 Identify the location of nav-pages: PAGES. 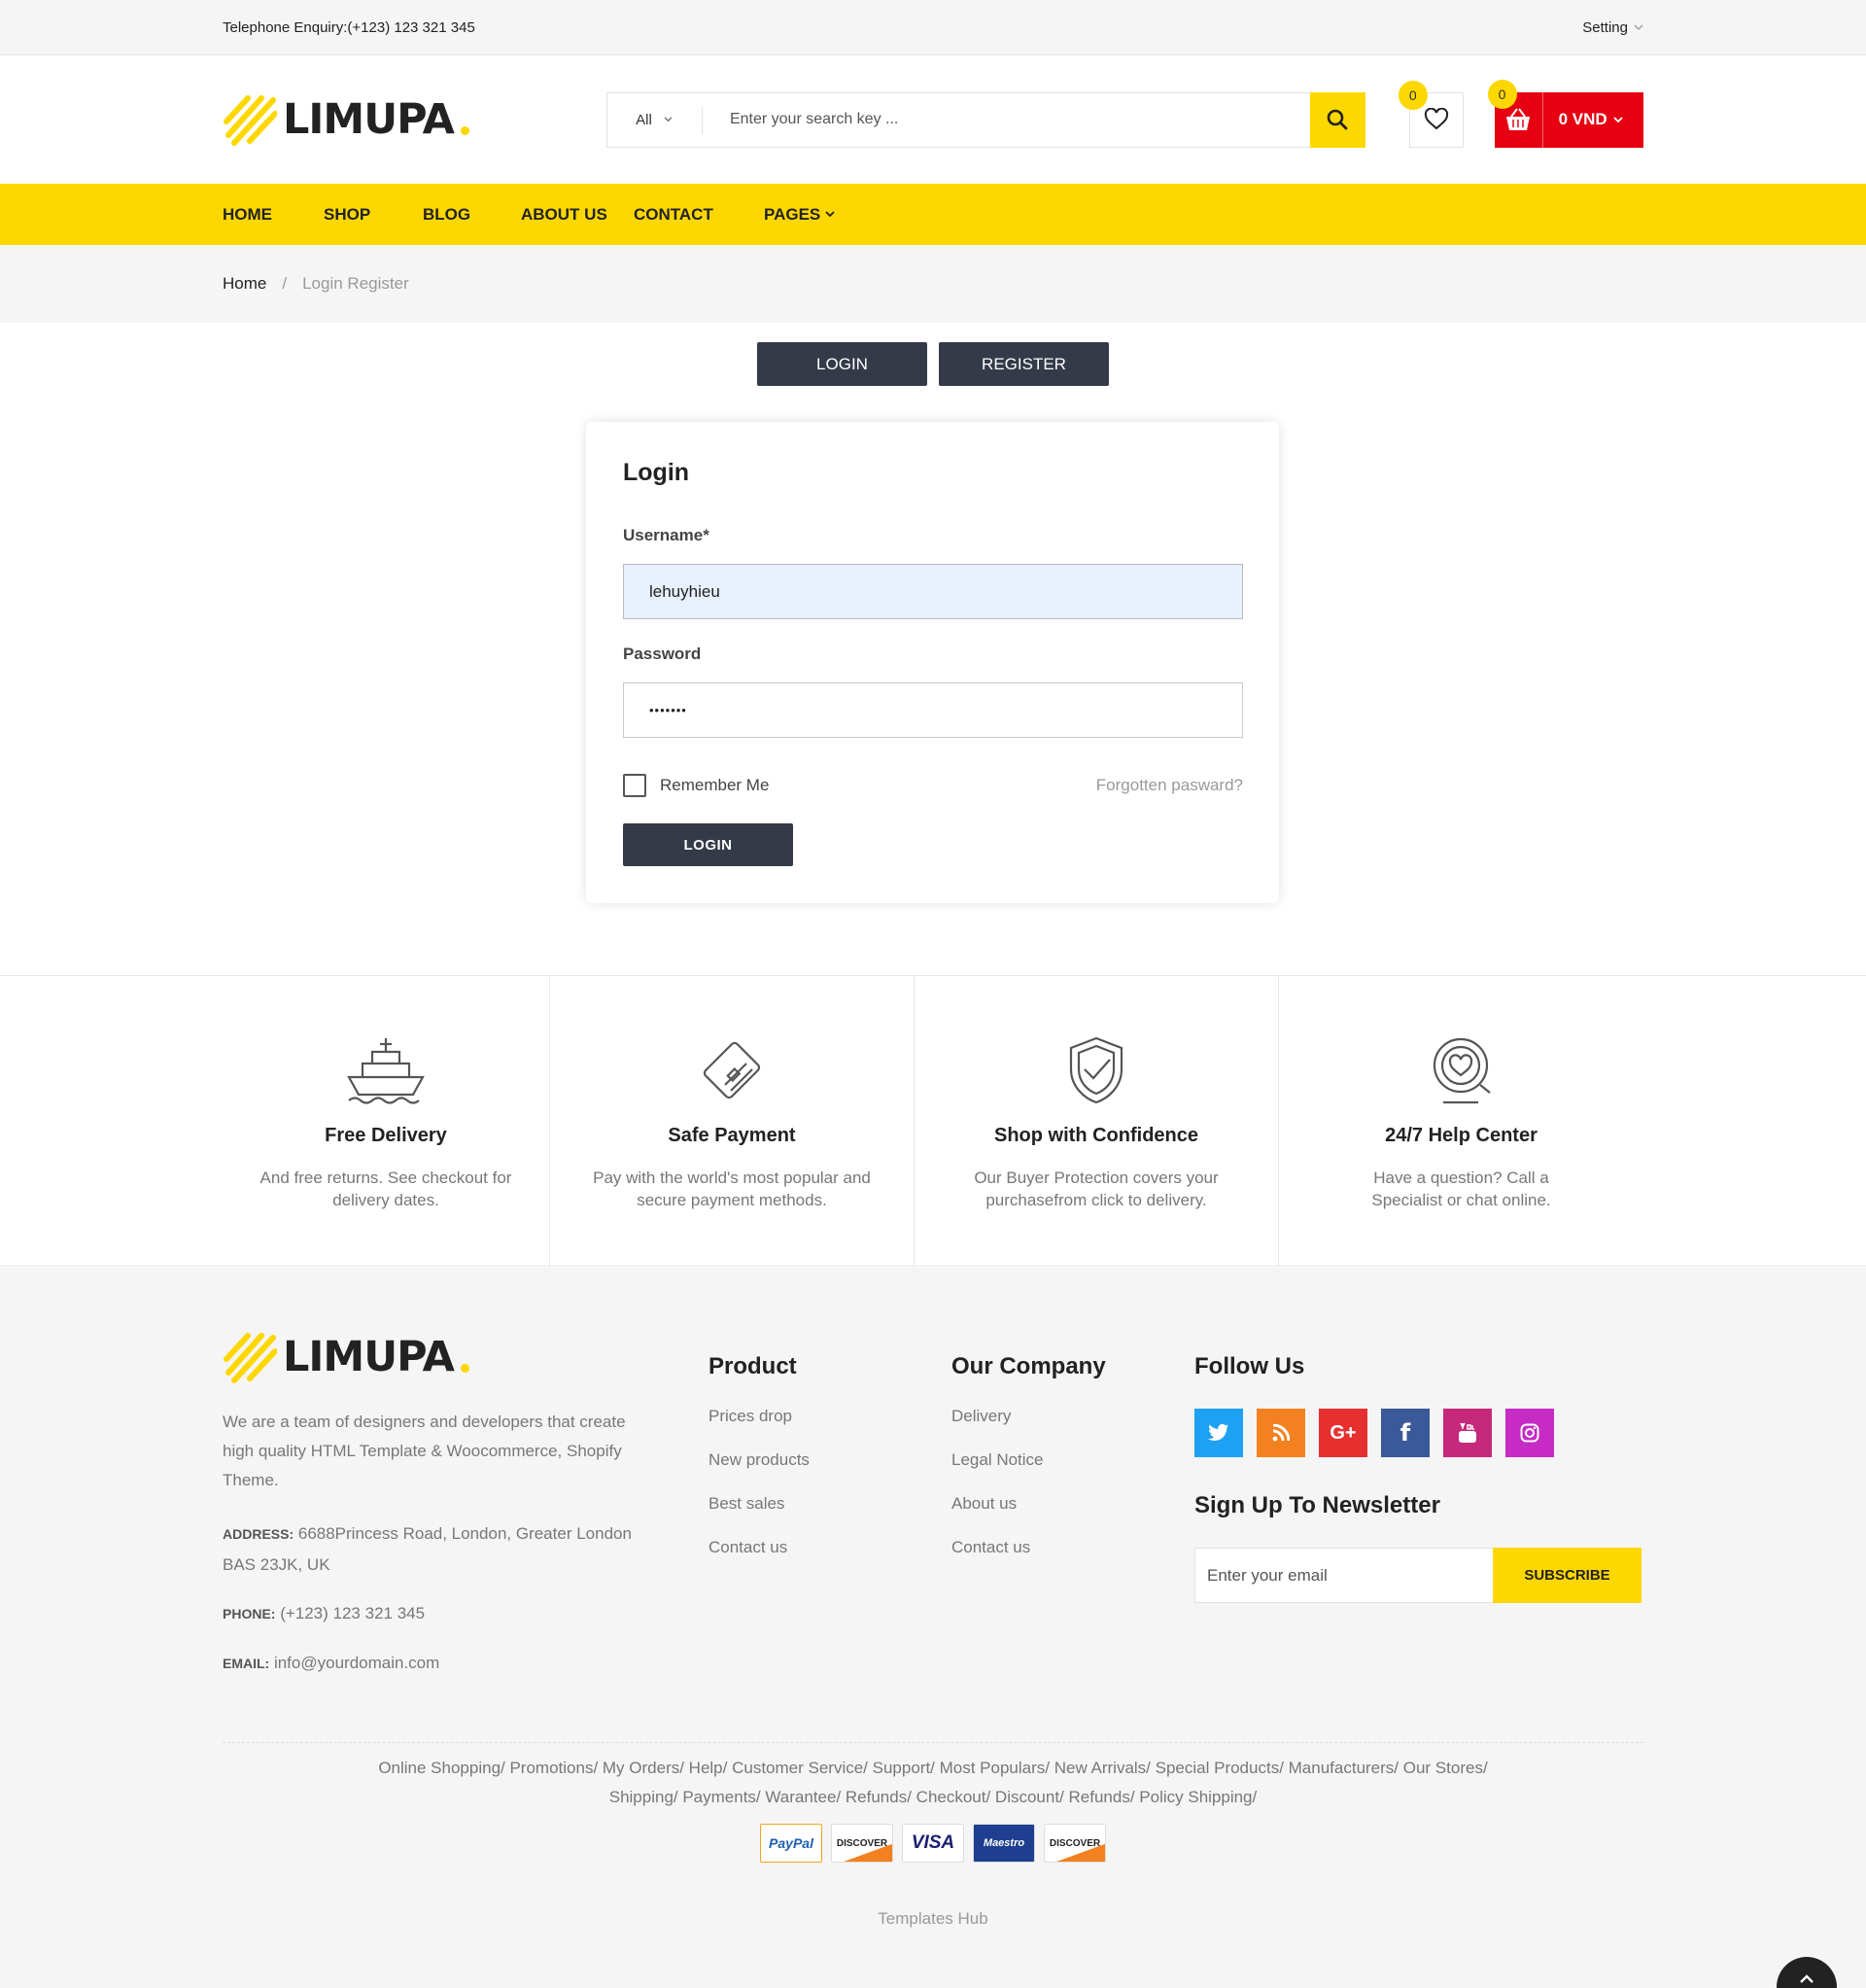
(799, 214).